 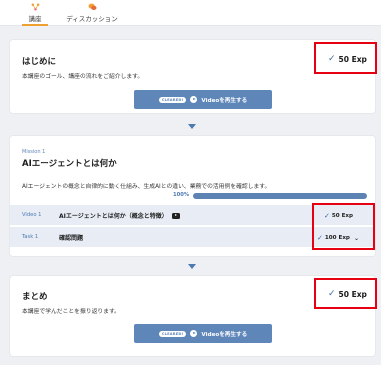 I want to click on tab-discussion: ディスカッション, so click(x=92, y=13).